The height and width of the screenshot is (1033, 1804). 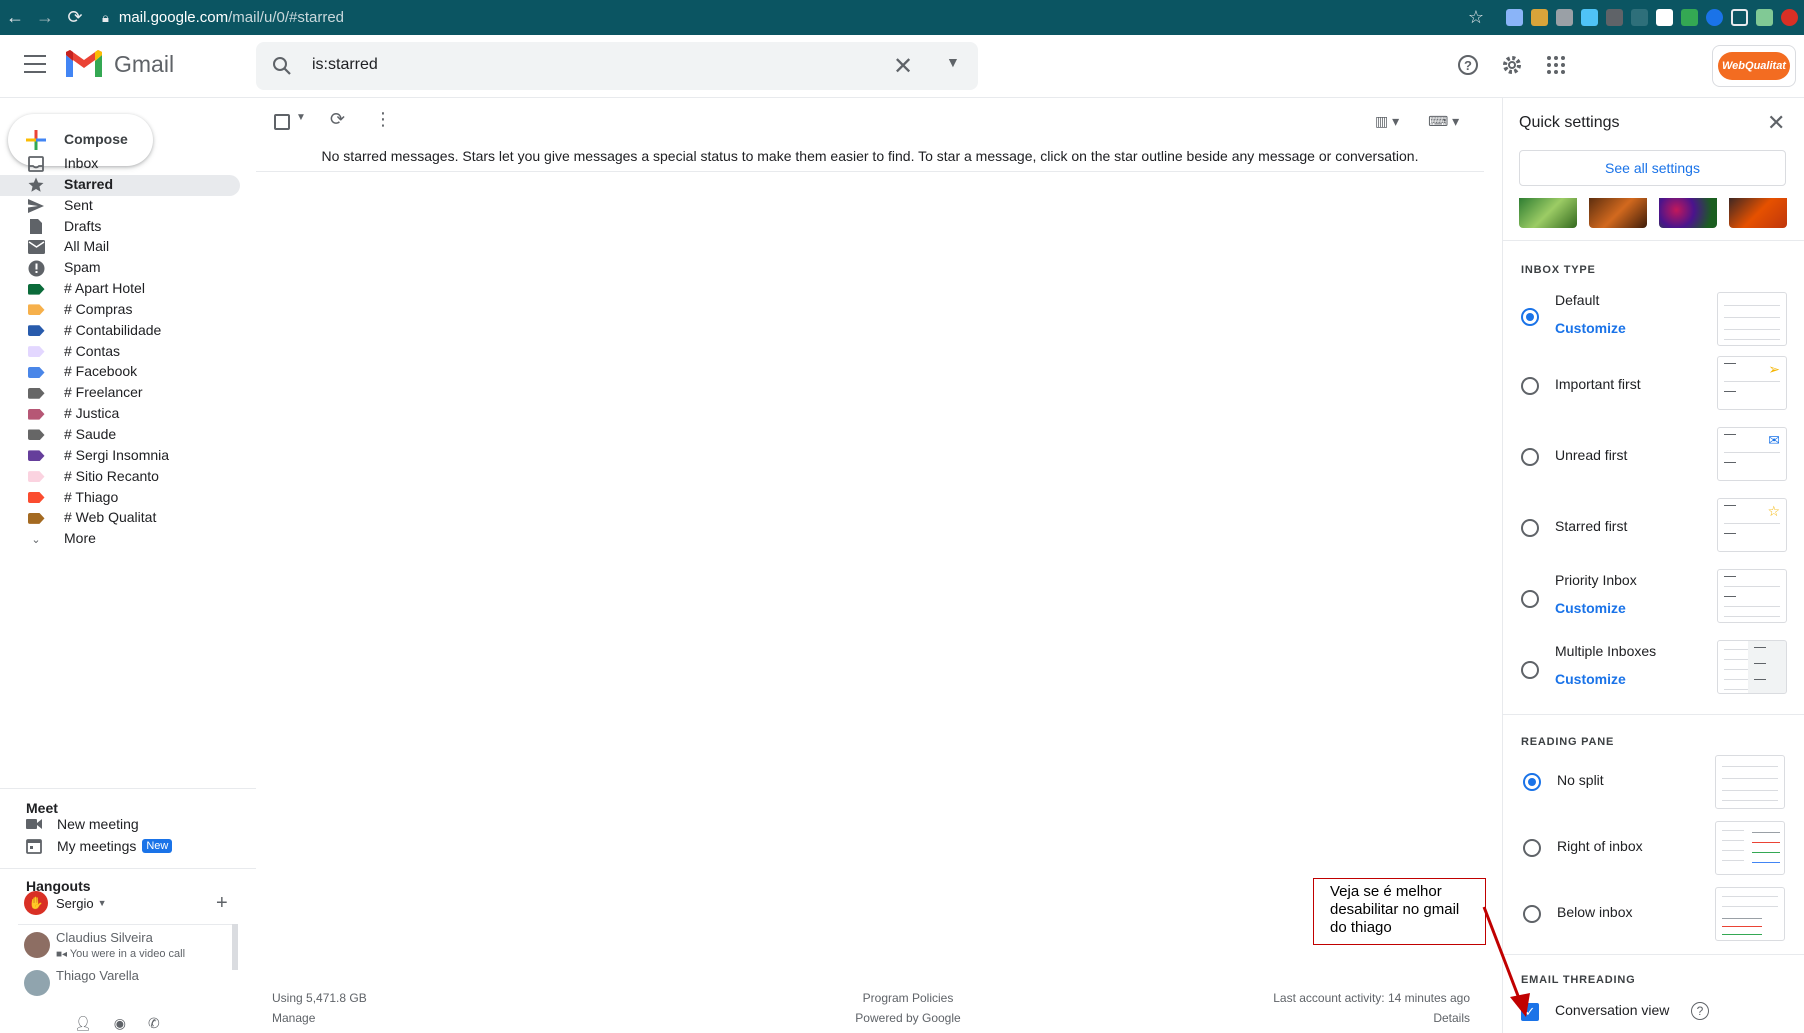 What do you see at coordinates (1600, 846) in the screenshot?
I see `reading-pane-label: Right of inbox` at bounding box center [1600, 846].